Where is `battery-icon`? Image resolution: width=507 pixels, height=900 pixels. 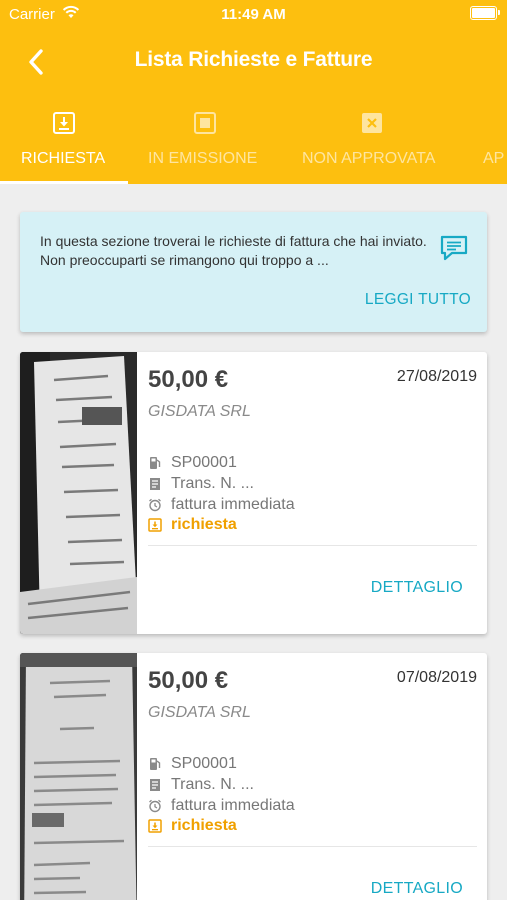
battery-icon is located at coordinates (485, 13).